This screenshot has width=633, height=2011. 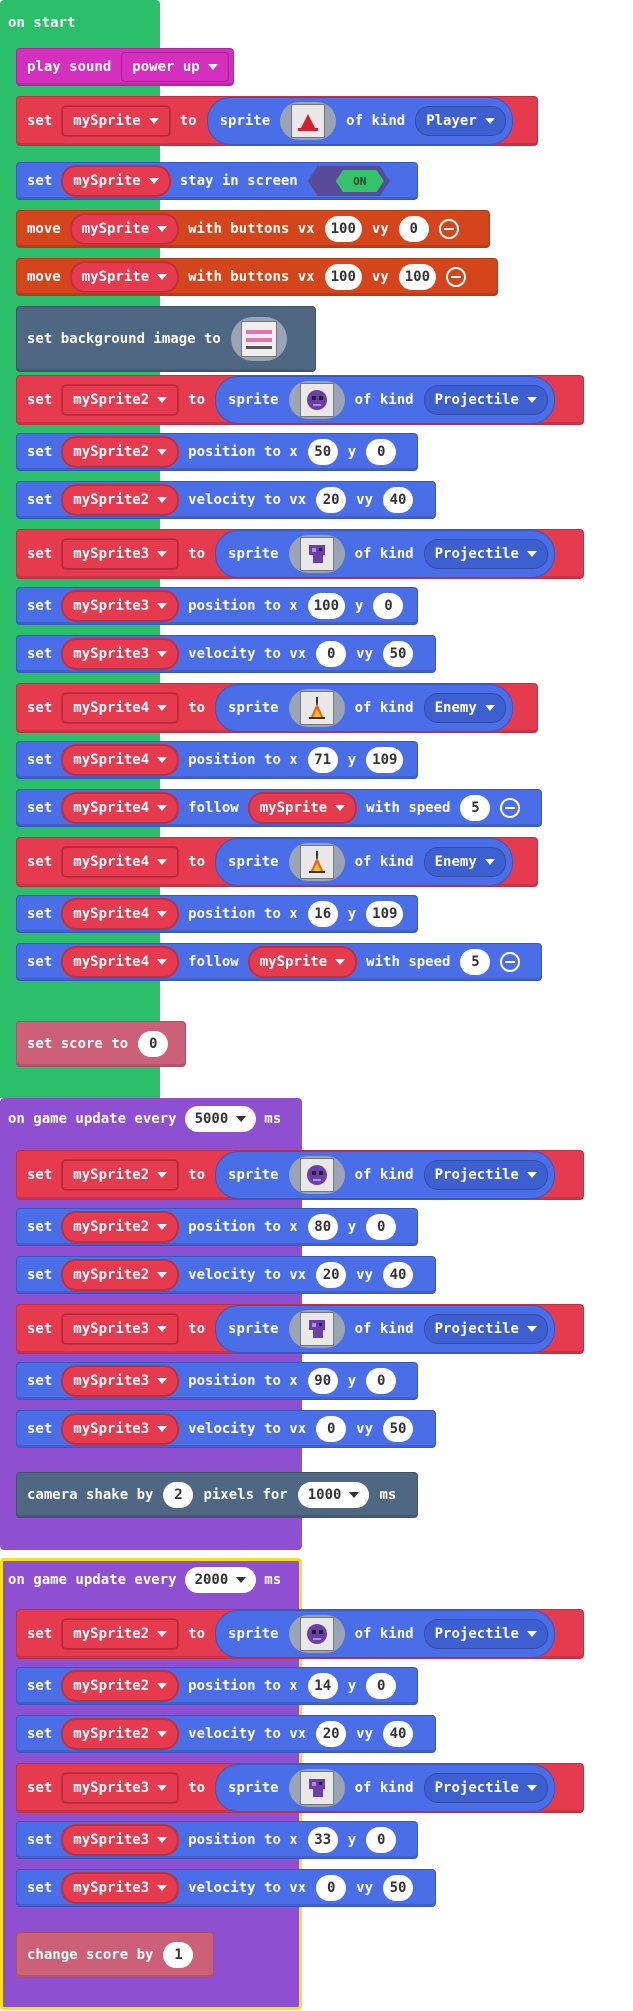 I want to click on score-change-input: 1, so click(x=178, y=1955).